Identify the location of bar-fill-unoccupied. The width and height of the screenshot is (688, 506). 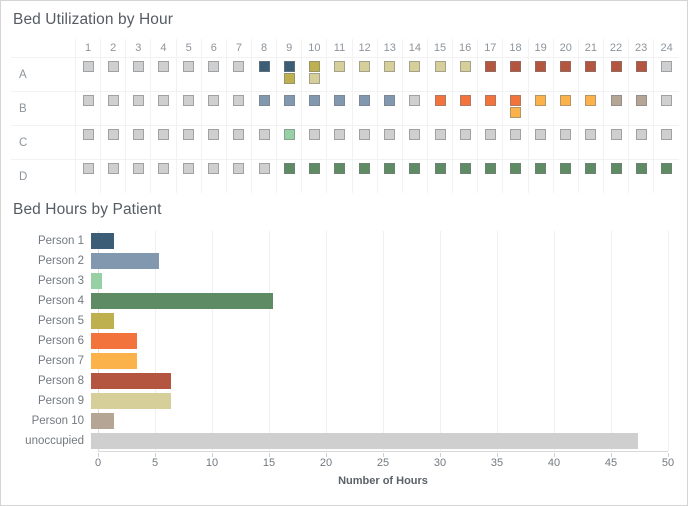
(365, 441).